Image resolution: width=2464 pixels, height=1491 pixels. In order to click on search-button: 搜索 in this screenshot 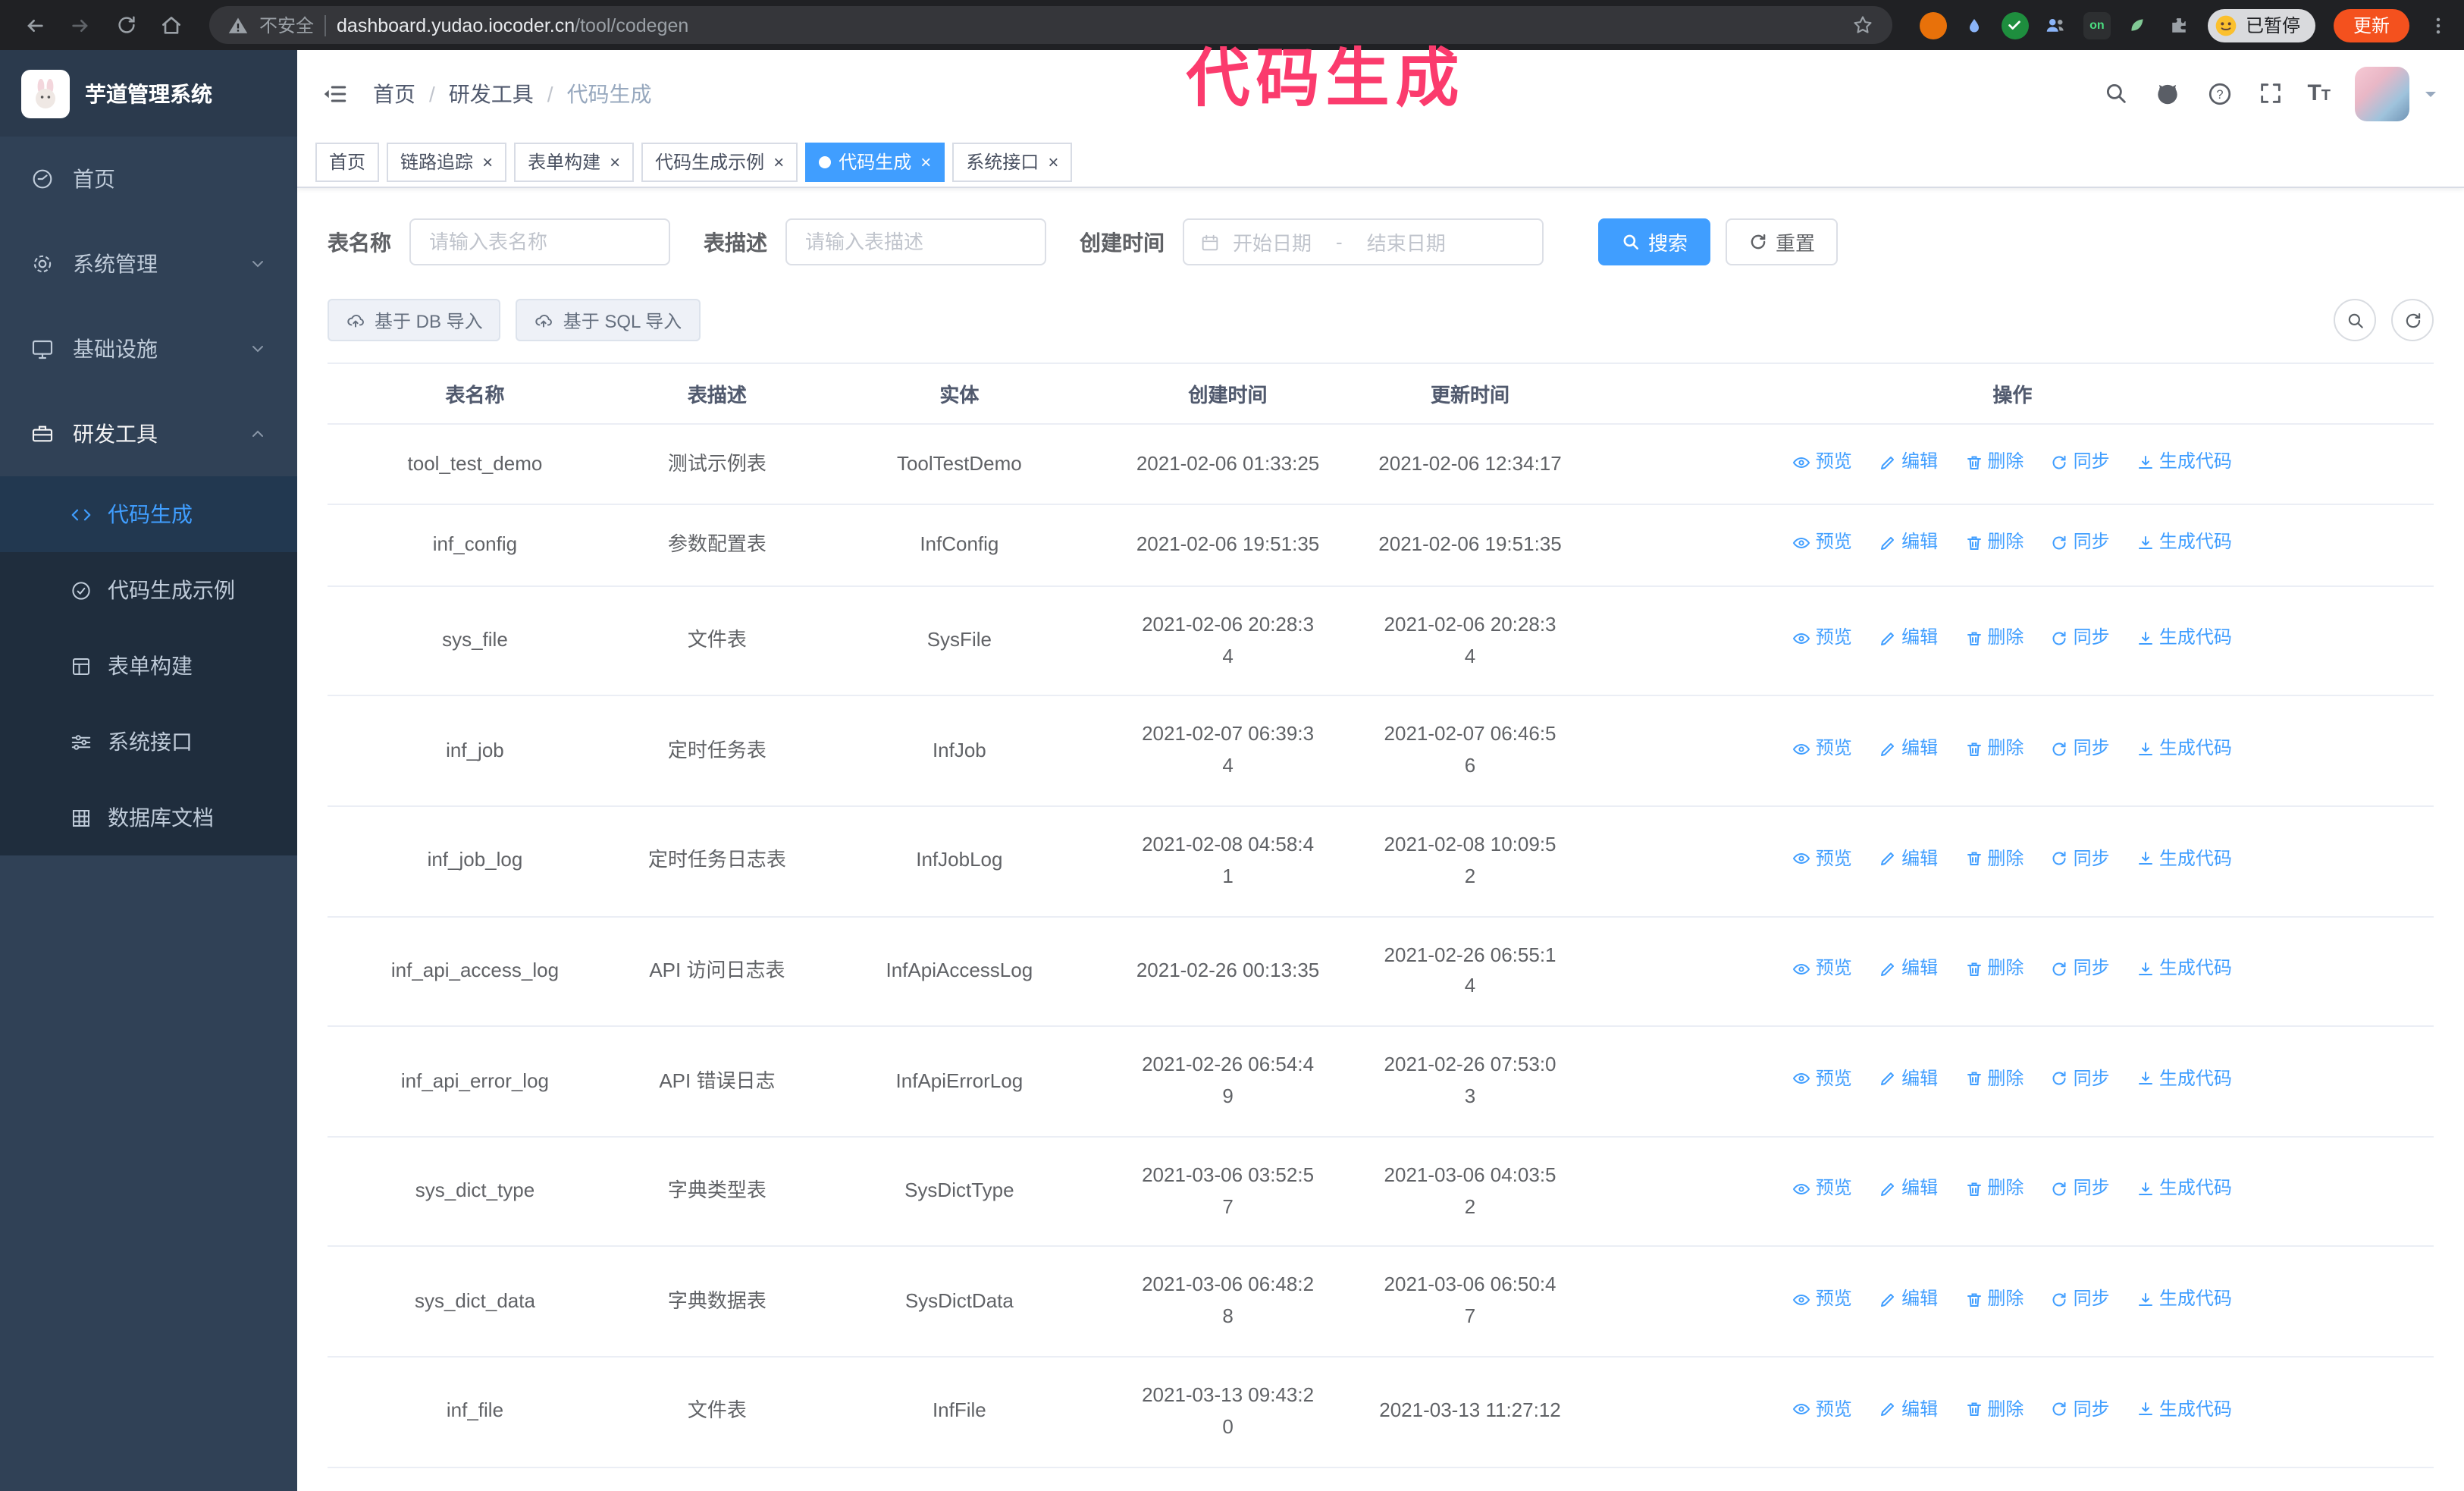, I will do `click(1655, 241)`.